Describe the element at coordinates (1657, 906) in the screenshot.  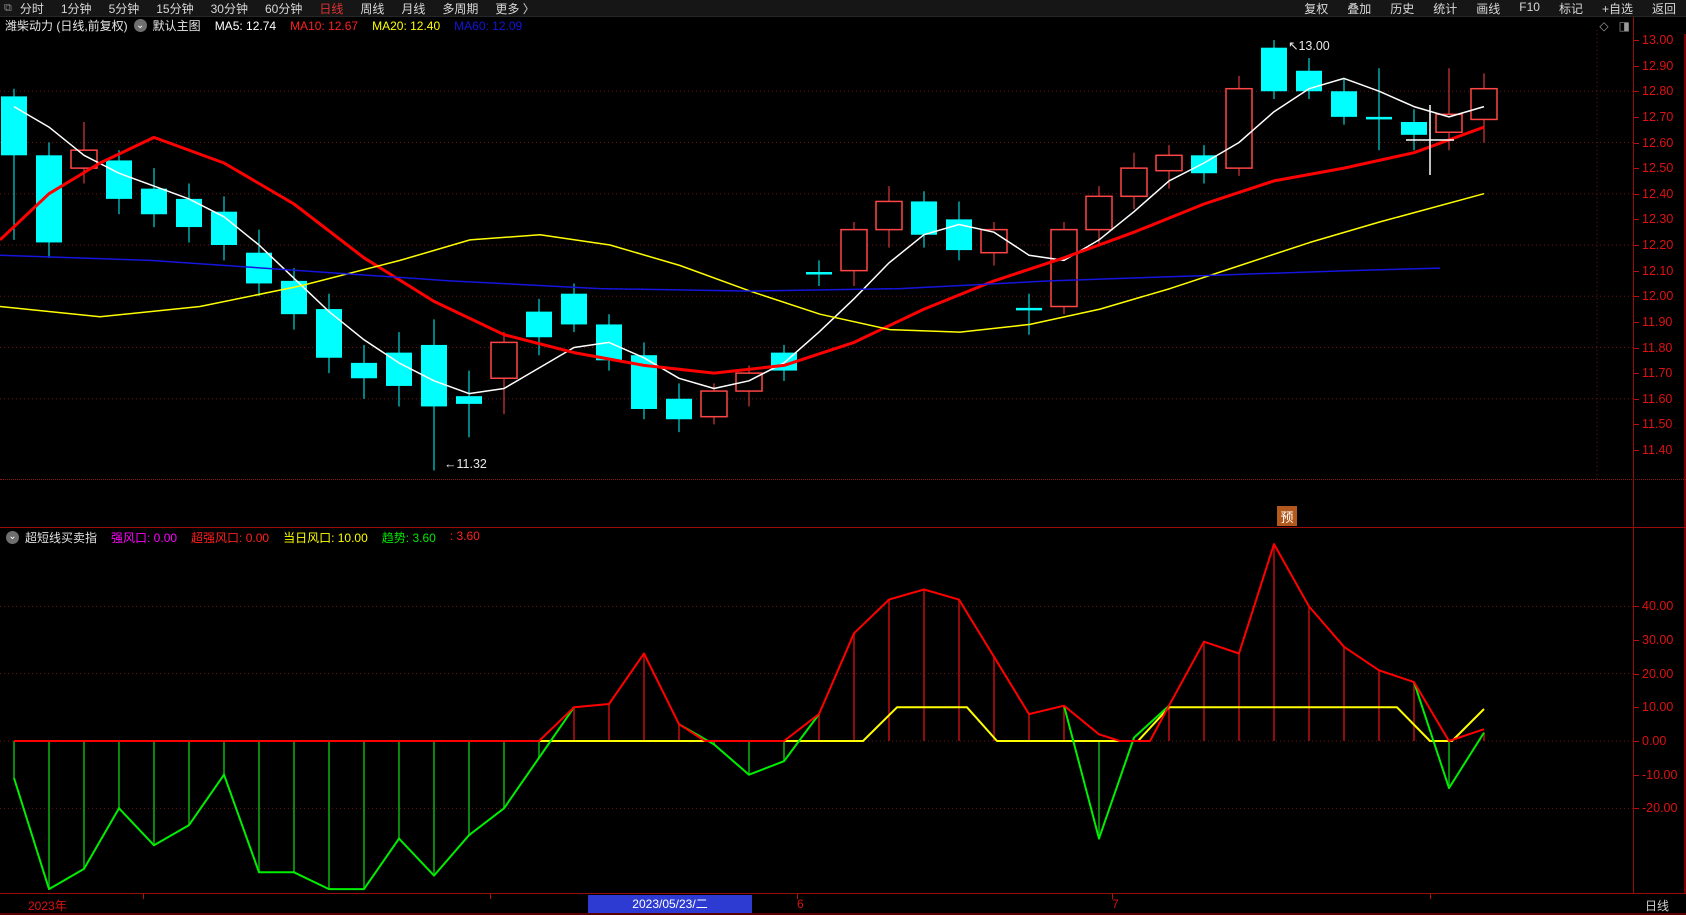
I see `period-status-label: 日线` at that location.